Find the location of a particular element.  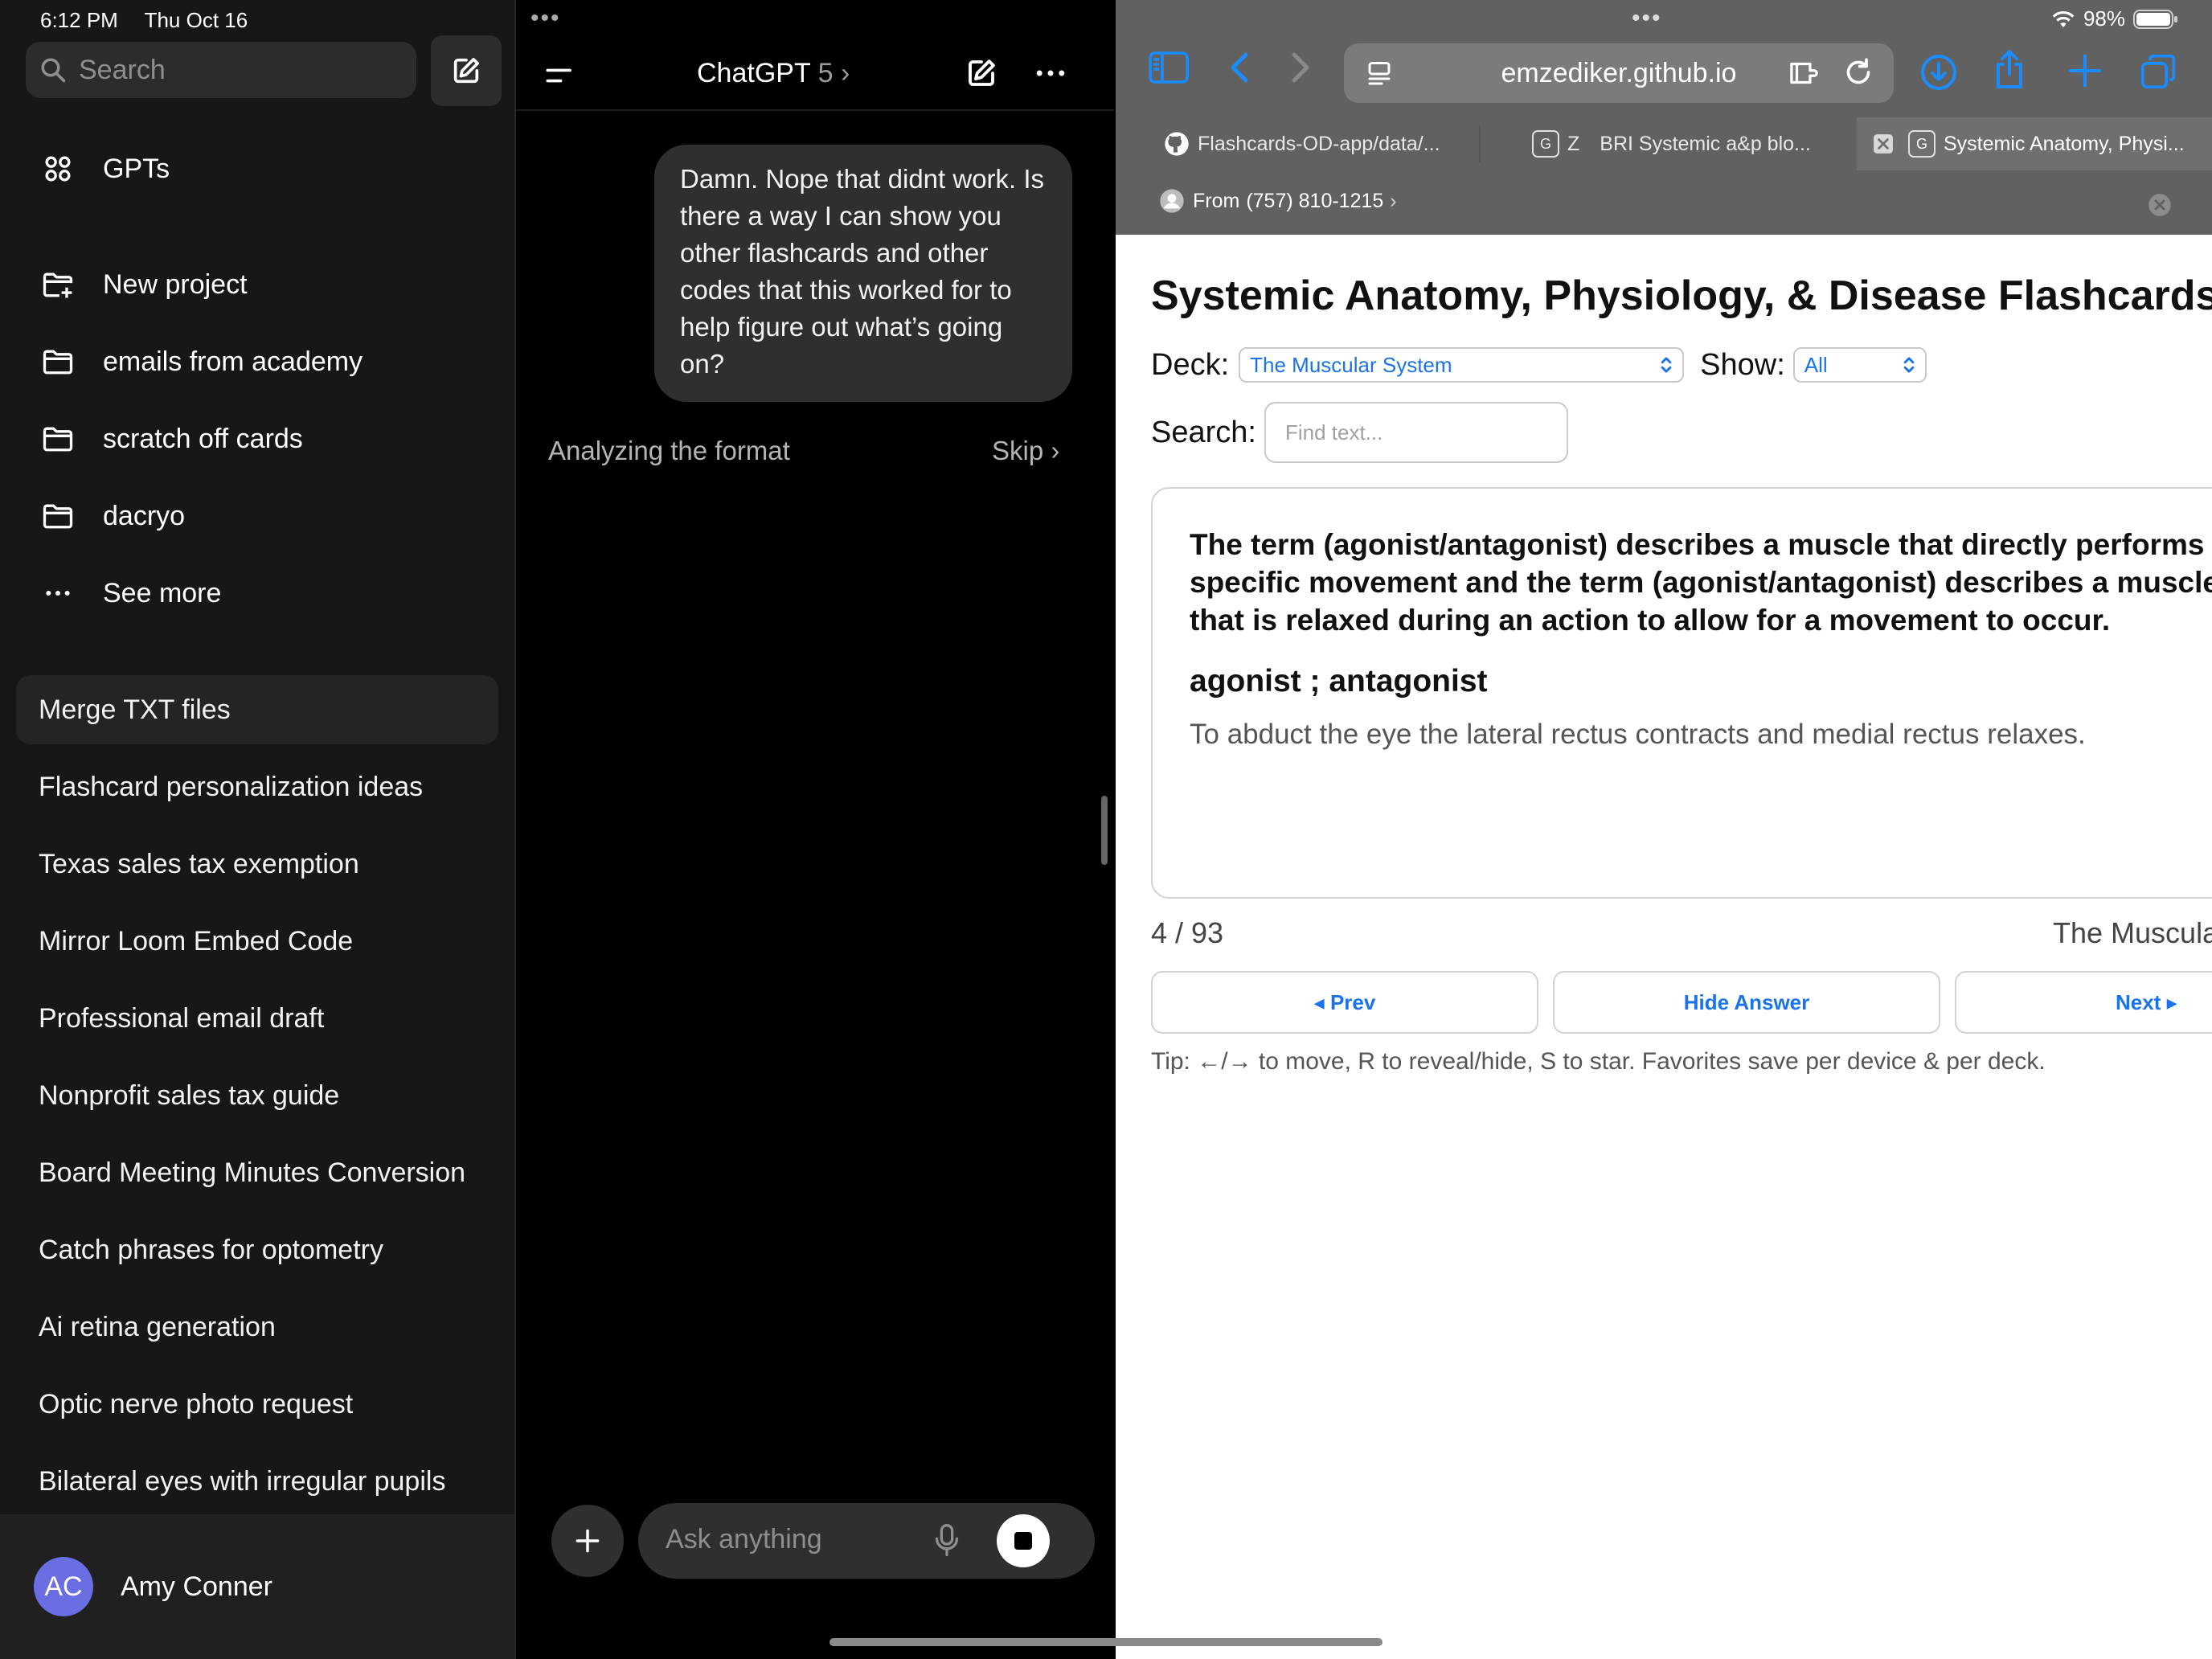

stop-generating-button is located at coordinates (1023, 1540).